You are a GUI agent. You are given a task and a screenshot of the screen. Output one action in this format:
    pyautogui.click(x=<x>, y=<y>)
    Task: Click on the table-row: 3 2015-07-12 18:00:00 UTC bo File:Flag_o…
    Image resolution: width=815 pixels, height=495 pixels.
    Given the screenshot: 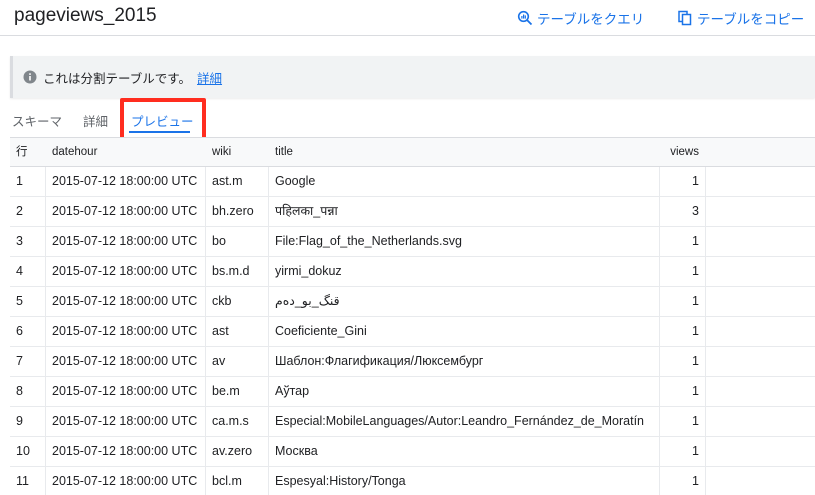 What is the action you would take?
    pyautogui.click(x=412, y=242)
    